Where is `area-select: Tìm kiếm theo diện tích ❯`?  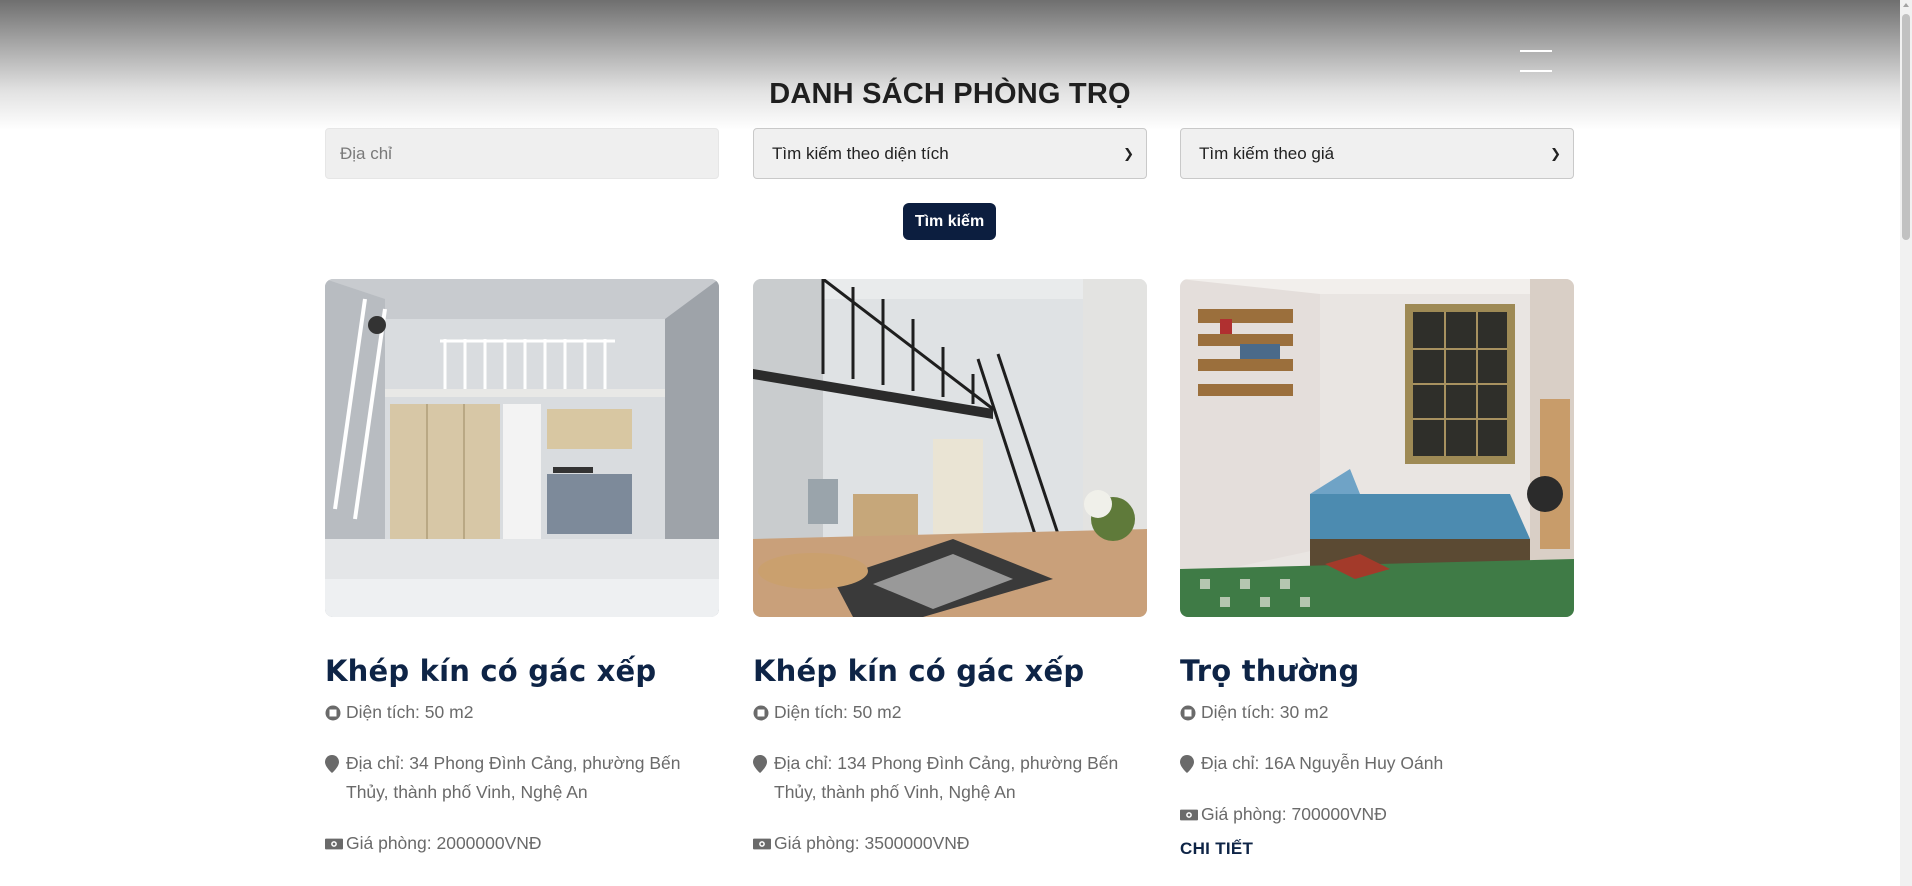 area-select: Tìm kiếm theo diện tích ❯ is located at coordinates (950, 153).